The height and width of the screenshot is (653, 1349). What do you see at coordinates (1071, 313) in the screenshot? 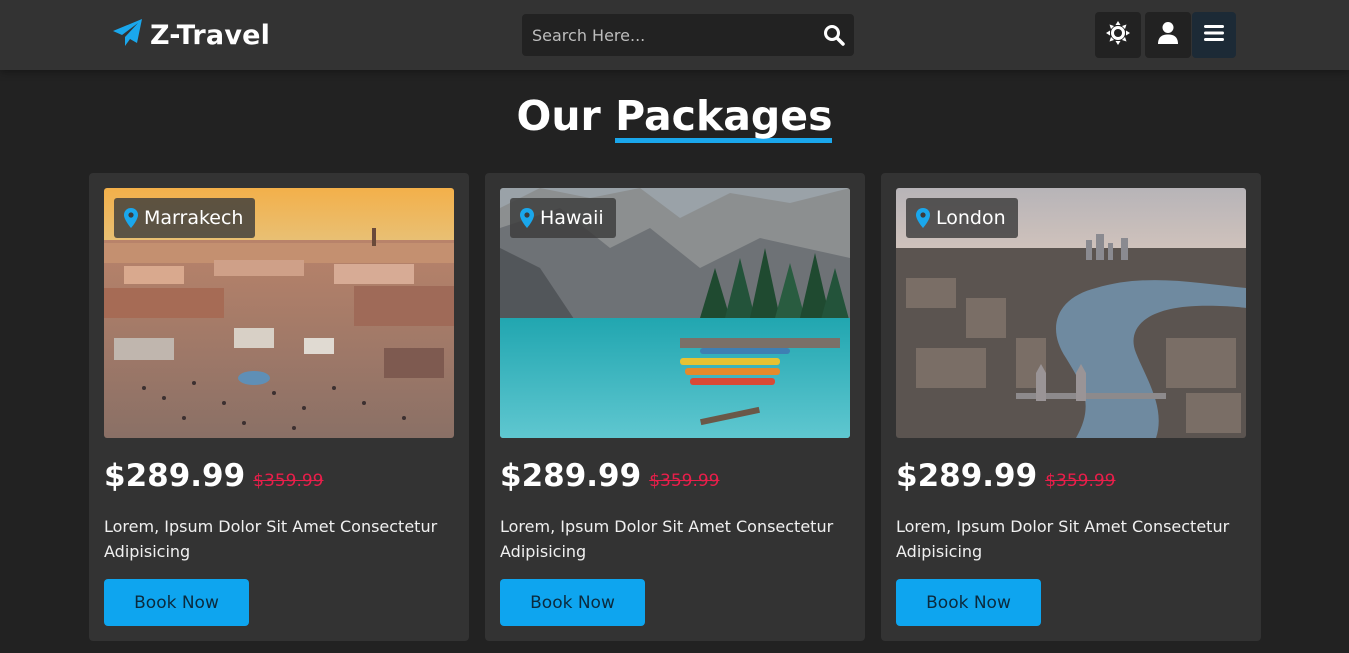
I see `package-image-london: London` at bounding box center [1071, 313].